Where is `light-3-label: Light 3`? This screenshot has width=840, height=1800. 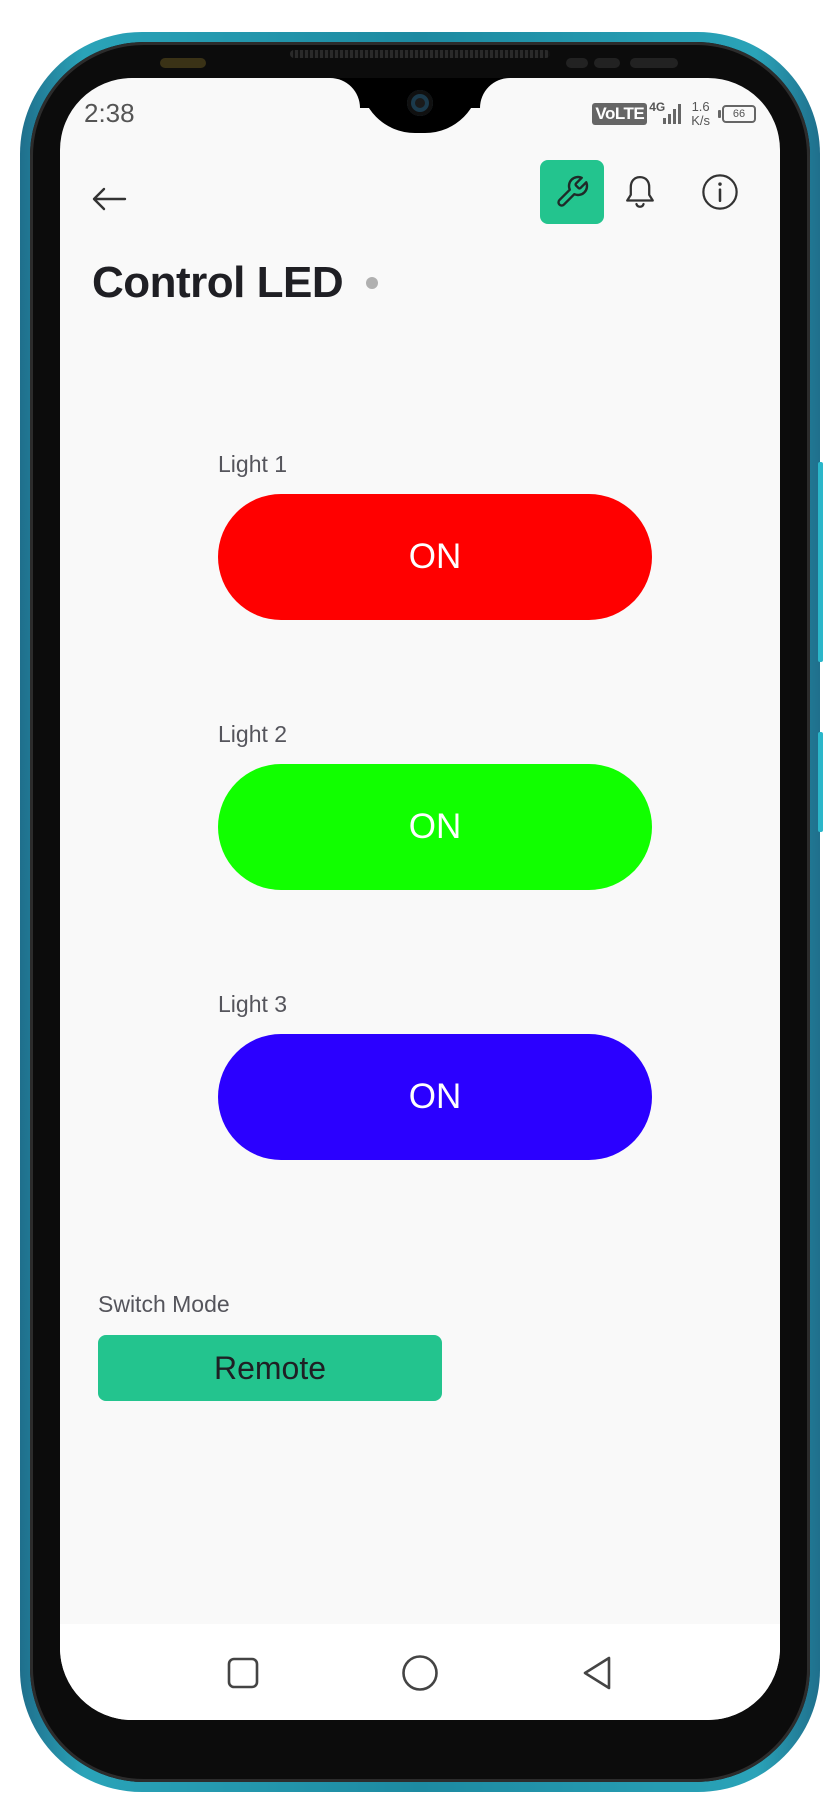
light-3-label: Light 3 is located at coordinates (253, 1004).